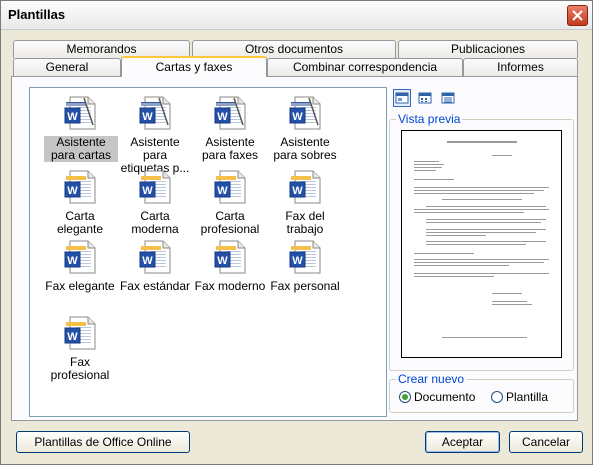 The image size is (593, 465). I want to click on document-radio, so click(405, 397).